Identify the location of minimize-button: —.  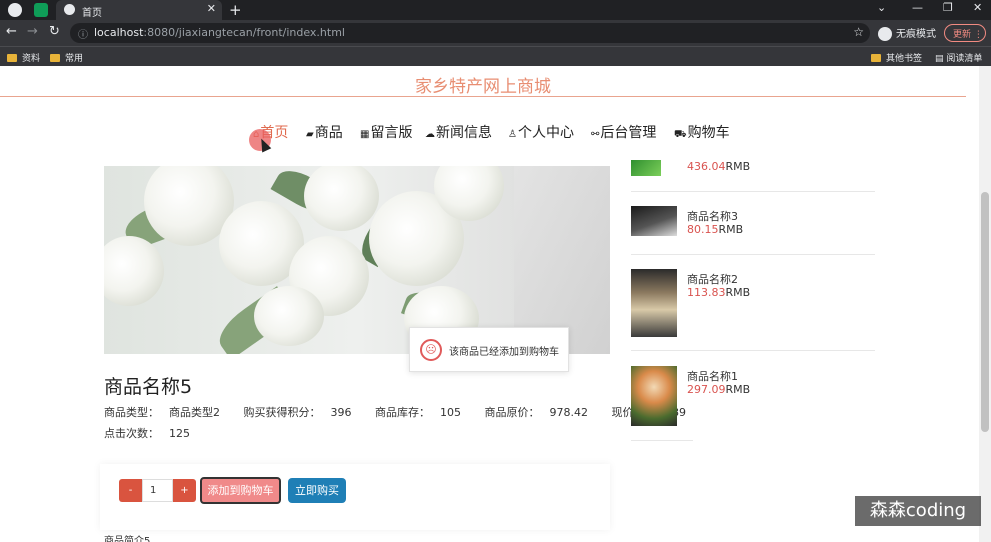
(917, 7).